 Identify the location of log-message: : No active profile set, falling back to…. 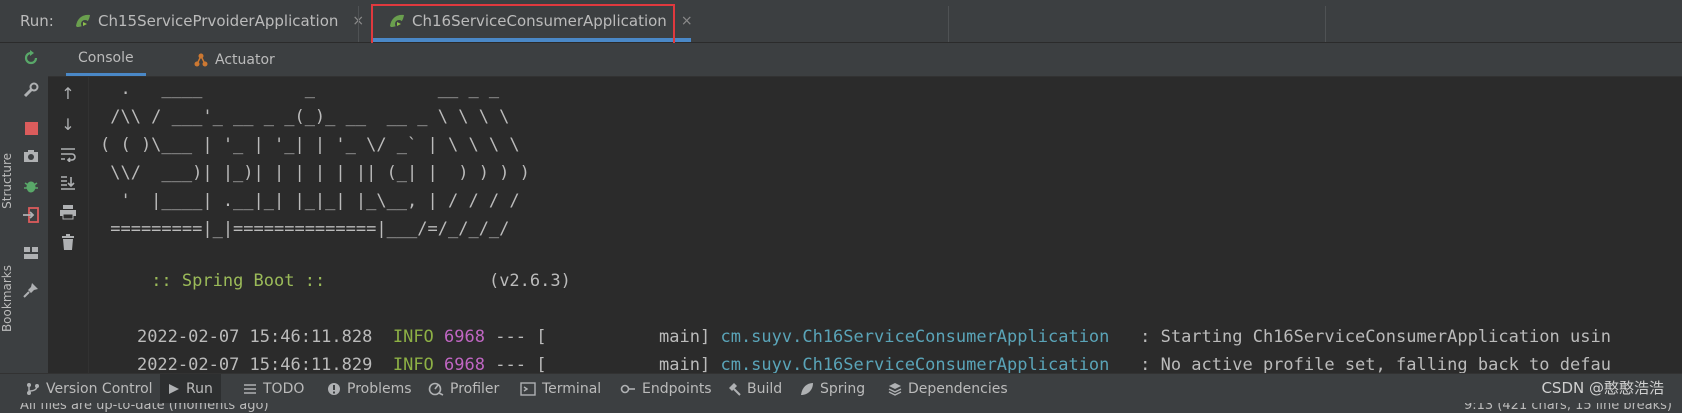
(1375, 364).